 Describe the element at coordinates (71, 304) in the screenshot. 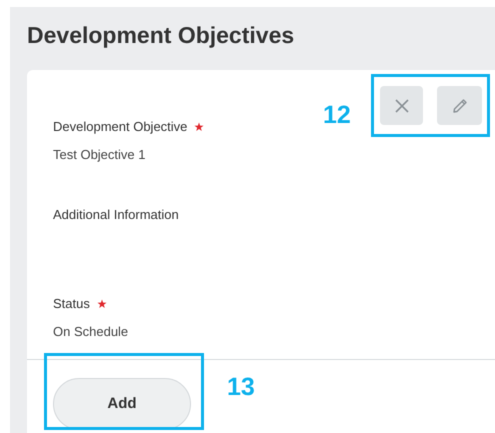

I see `field-label: Status` at that location.